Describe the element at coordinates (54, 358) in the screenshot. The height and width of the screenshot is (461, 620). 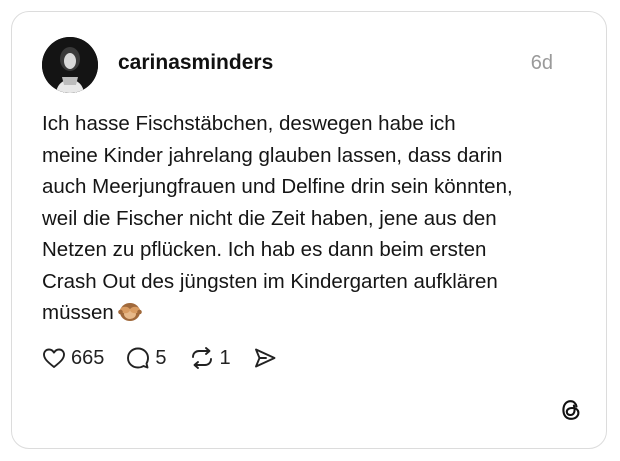
I see `heart-icon` at that location.